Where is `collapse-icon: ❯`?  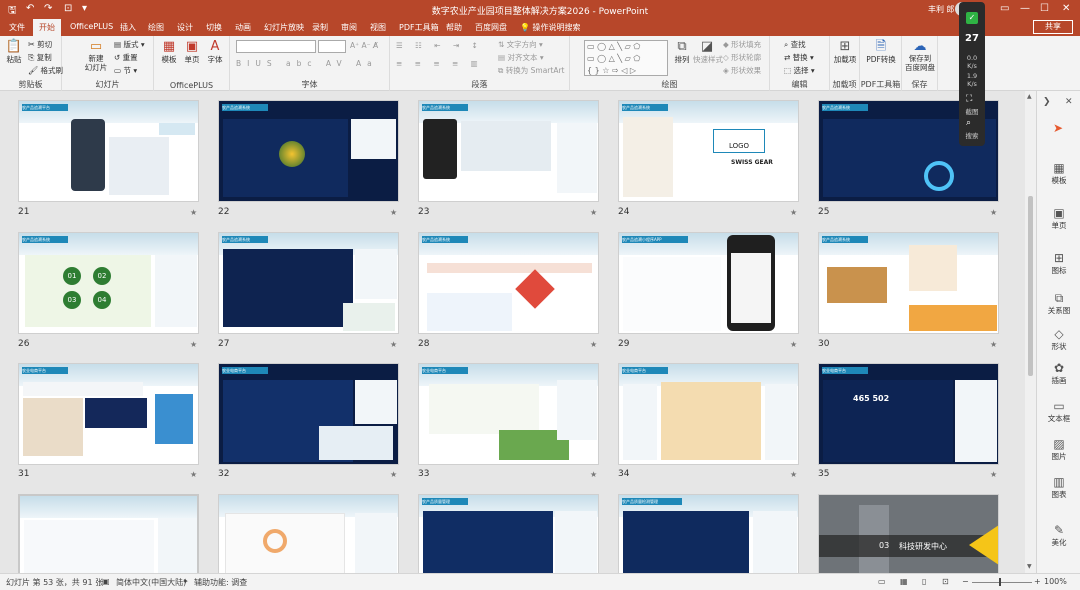
collapse-icon: ❯ is located at coordinates (1047, 102).